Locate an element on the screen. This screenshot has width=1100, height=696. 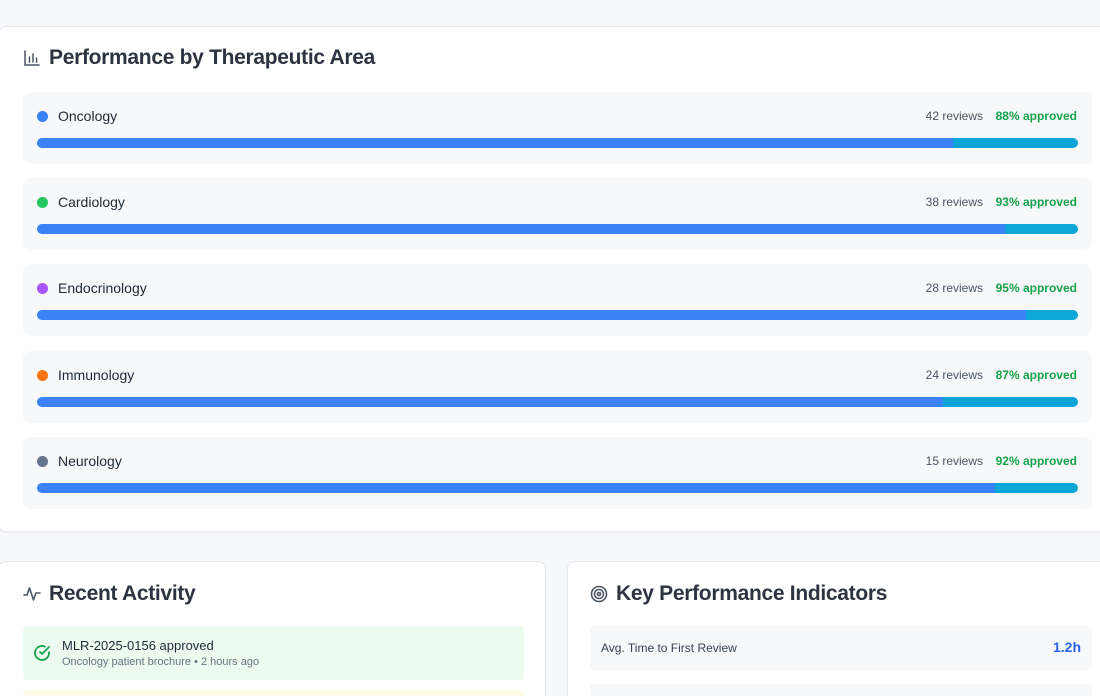
kpi-row: Avg. Time to First Review 1.2h is located at coordinates (841, 648).